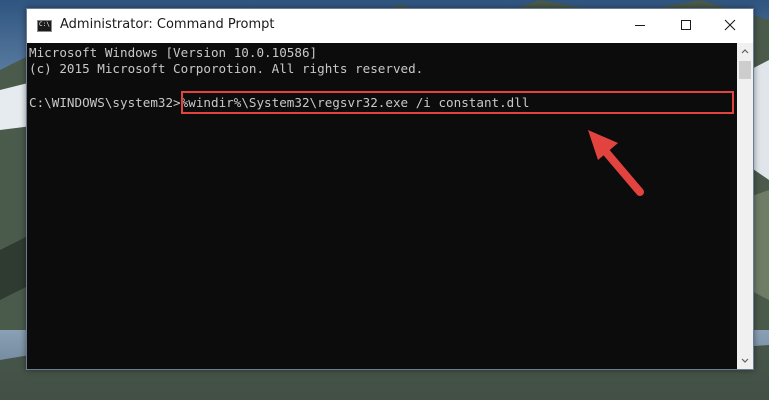 The height and width of the screenshot is (400, 769). I want to click on vertical-scrollbar, so click(745, 206).